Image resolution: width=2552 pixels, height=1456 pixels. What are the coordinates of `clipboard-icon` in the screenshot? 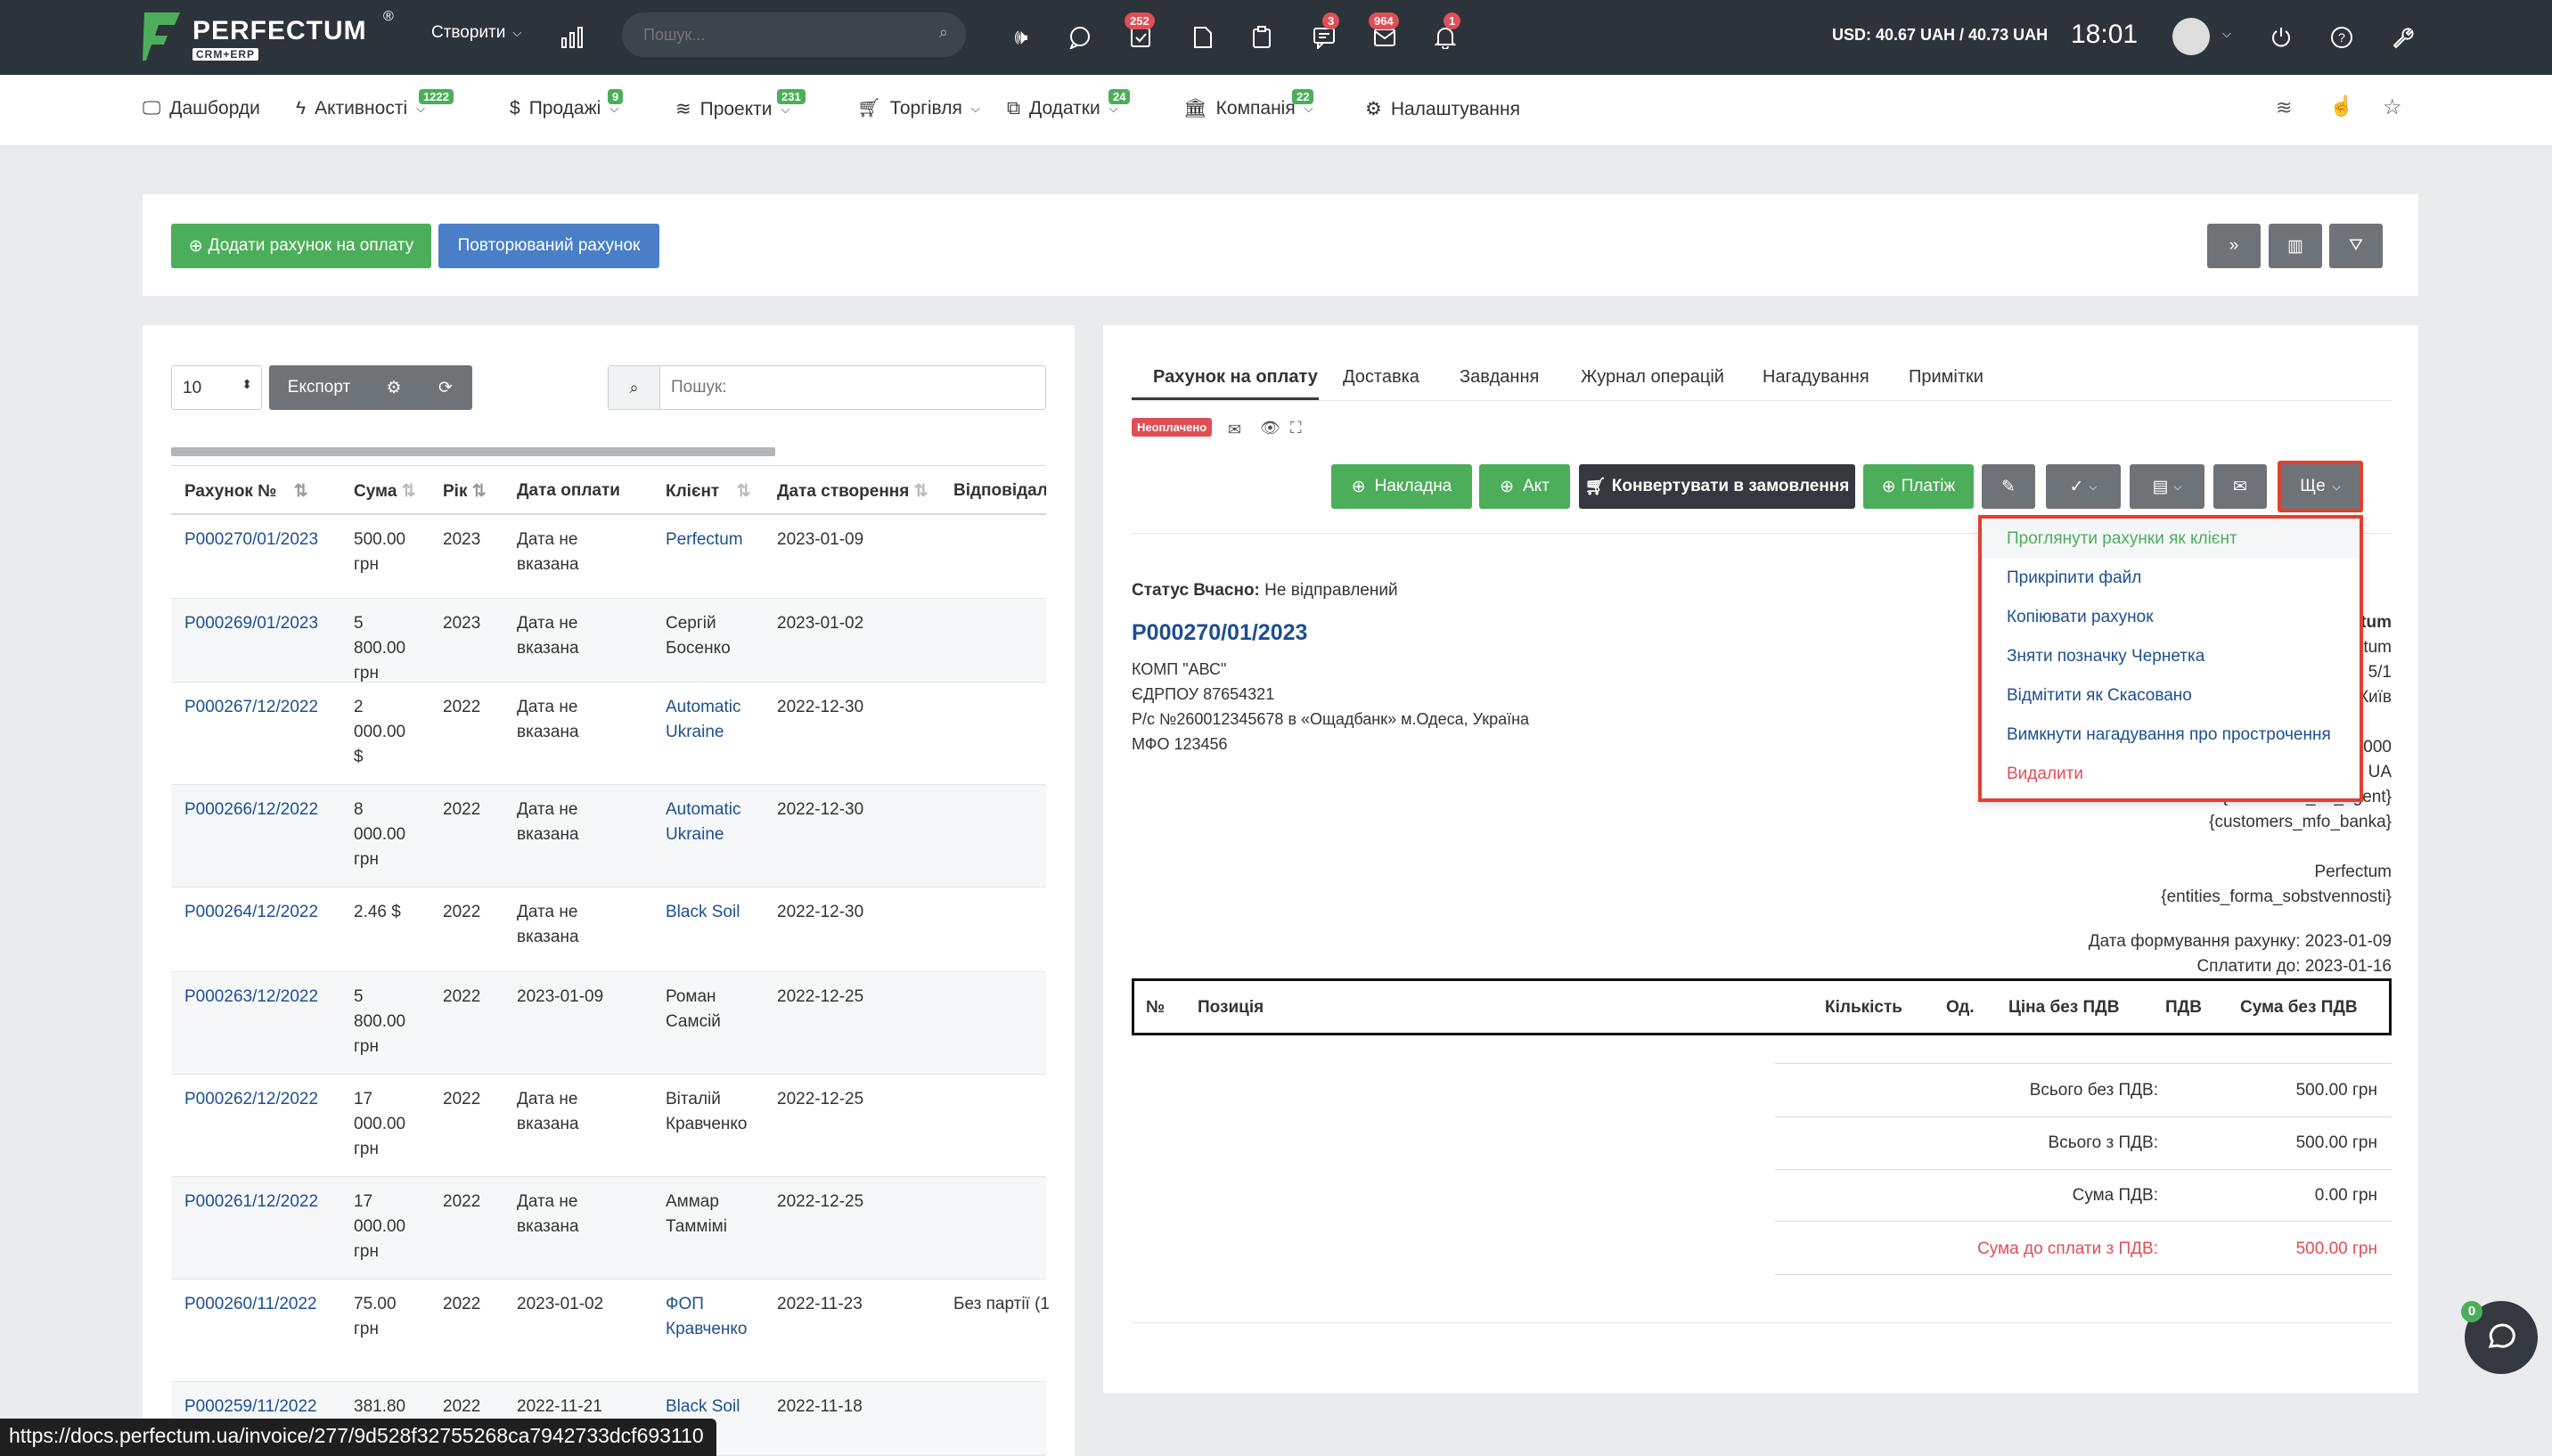 It's located at (1261, 37).